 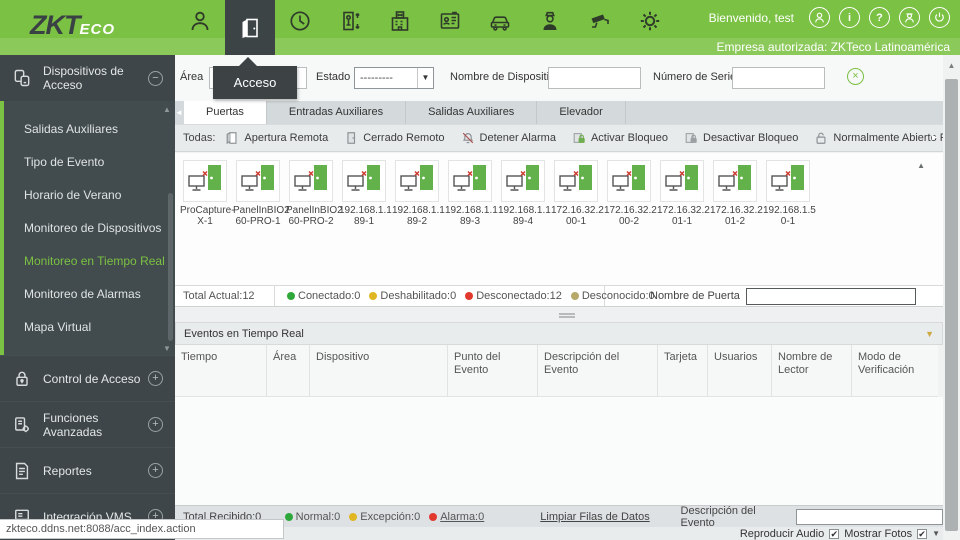 What do you see at coordinates (27, 471) in the screenshot?
I see `report-document-icon` at bounding box center [27, 471].